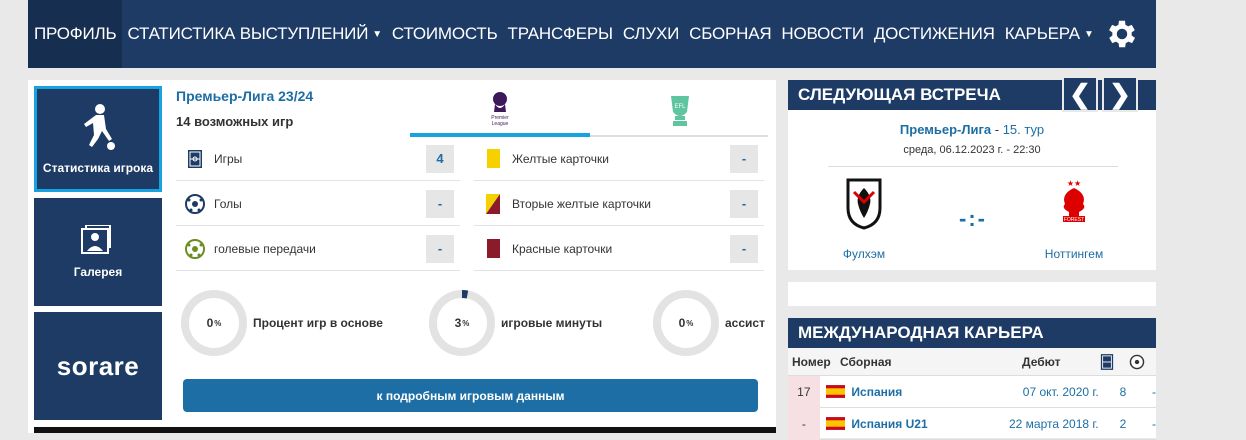 The width and height of the screenshot is (1246, 440). I want to click on nav-transfers: ТРАНСФЕРЫ, so click(560, 34).